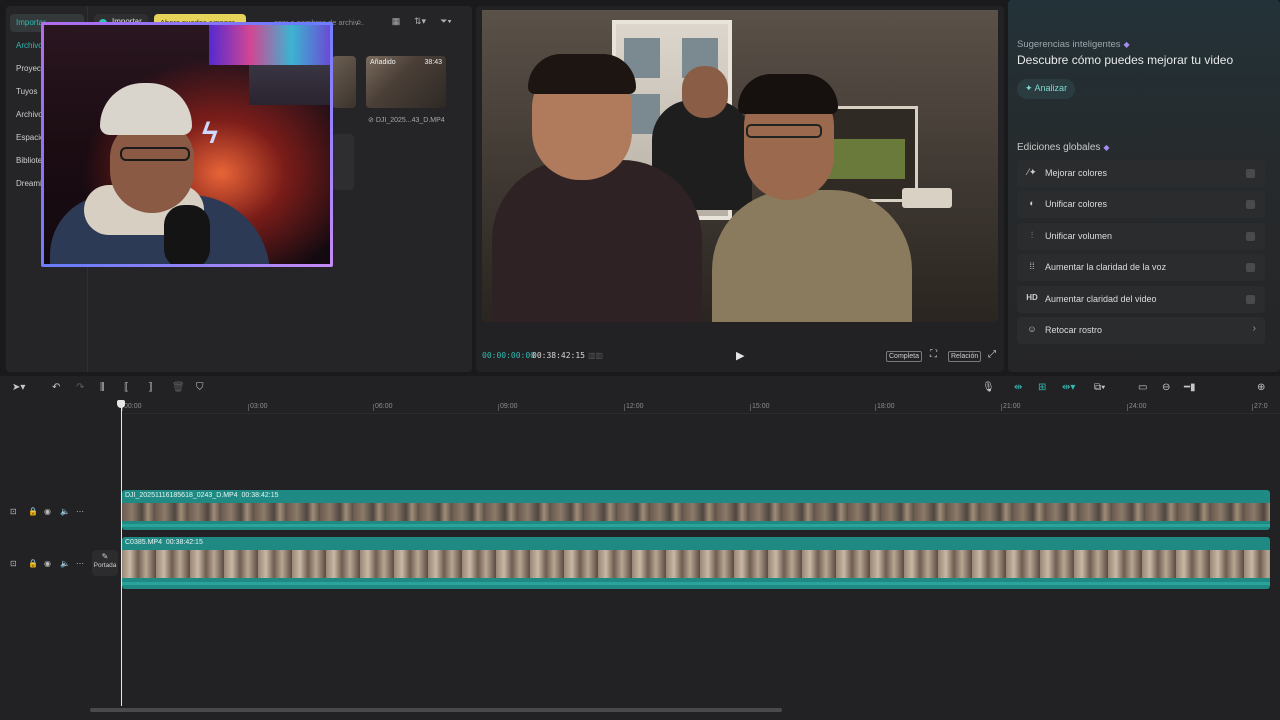 Image resolution: width=1280 pixels, height=720 pixels. Describe the element at coordinates (436, 710) in the screenshot. I see `horizontal-scrollbar` at that location.